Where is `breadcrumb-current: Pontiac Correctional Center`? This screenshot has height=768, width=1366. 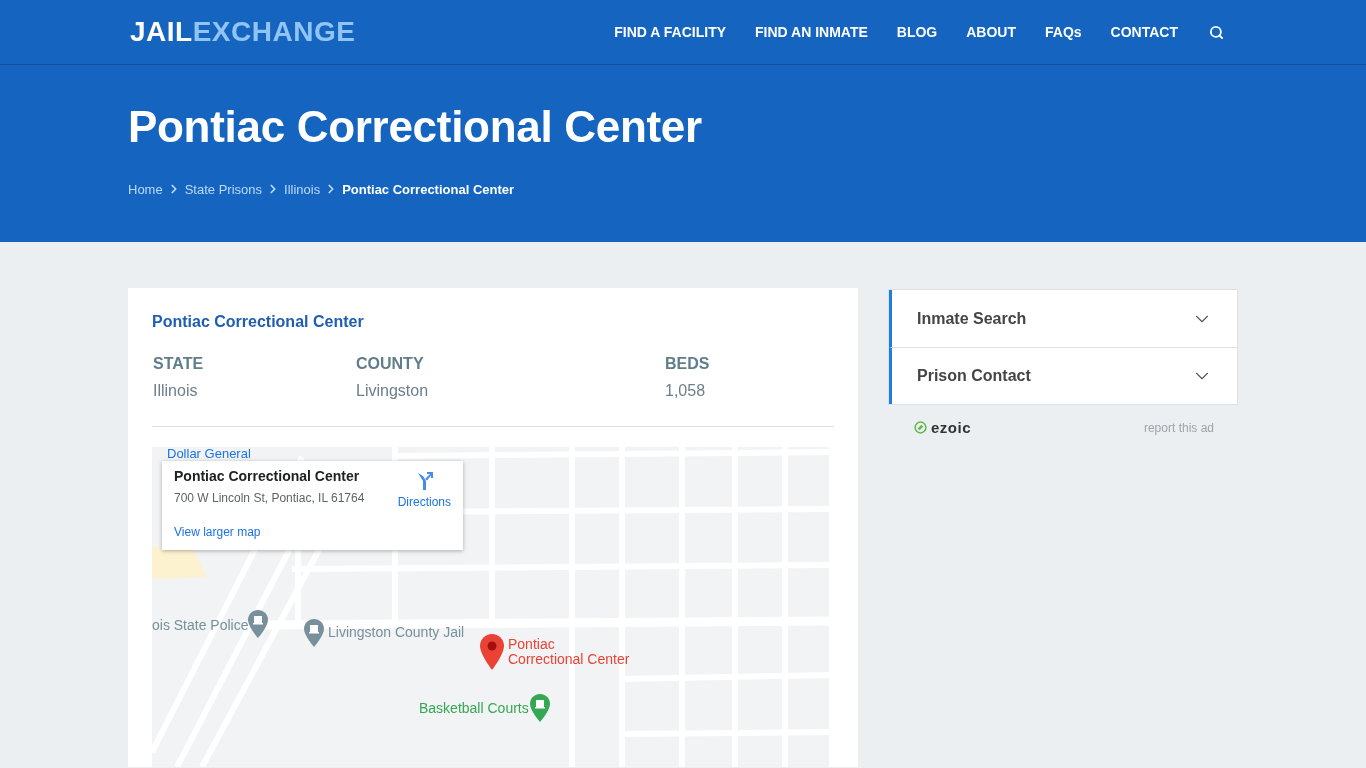 breadcrumb-current: Pontiac Correctional Center is located at coordinates (428, 189).